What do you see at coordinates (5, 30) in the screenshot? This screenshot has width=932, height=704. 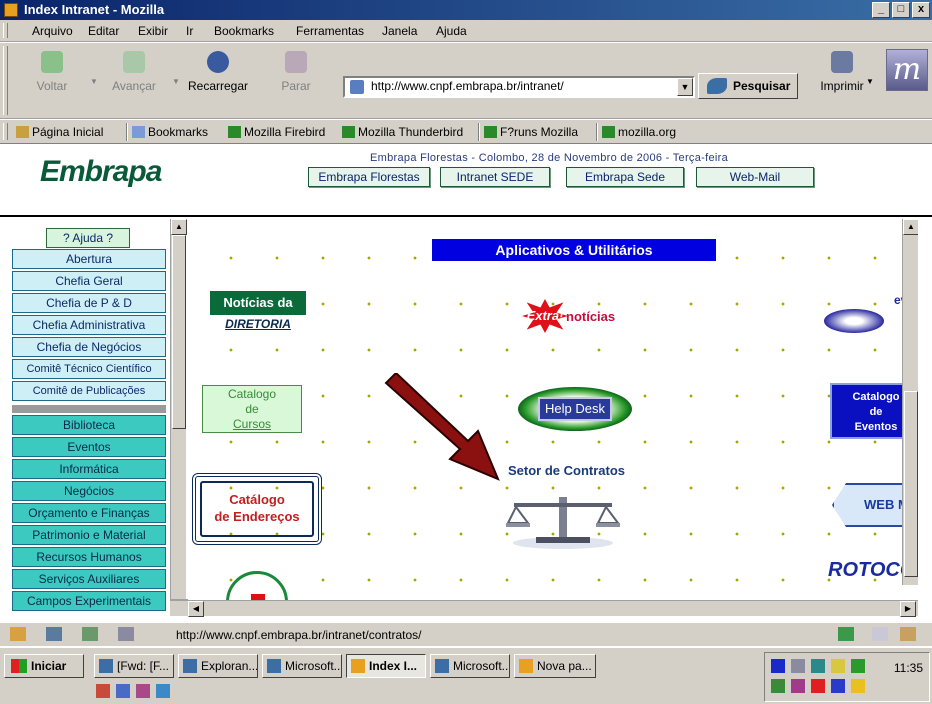 I see `menubar-grip` at bounding box center [5, 30].